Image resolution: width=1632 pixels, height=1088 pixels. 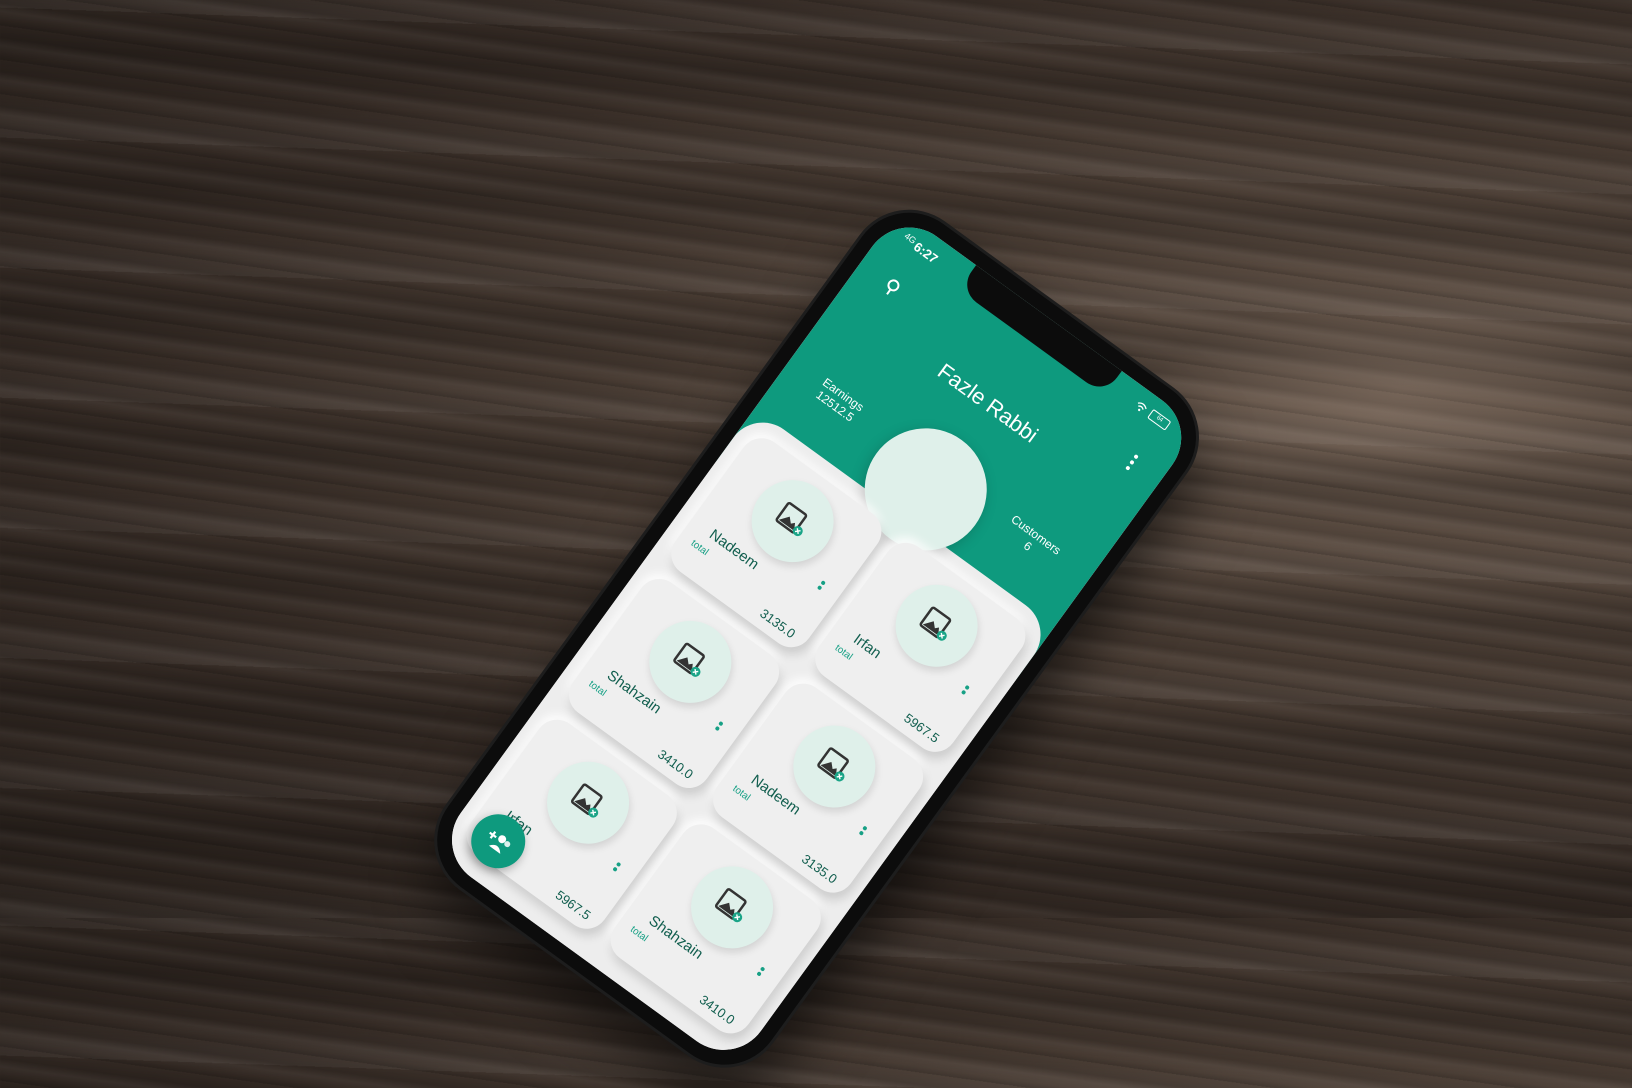 I want to click on search-button, so click(x=892, y=288).